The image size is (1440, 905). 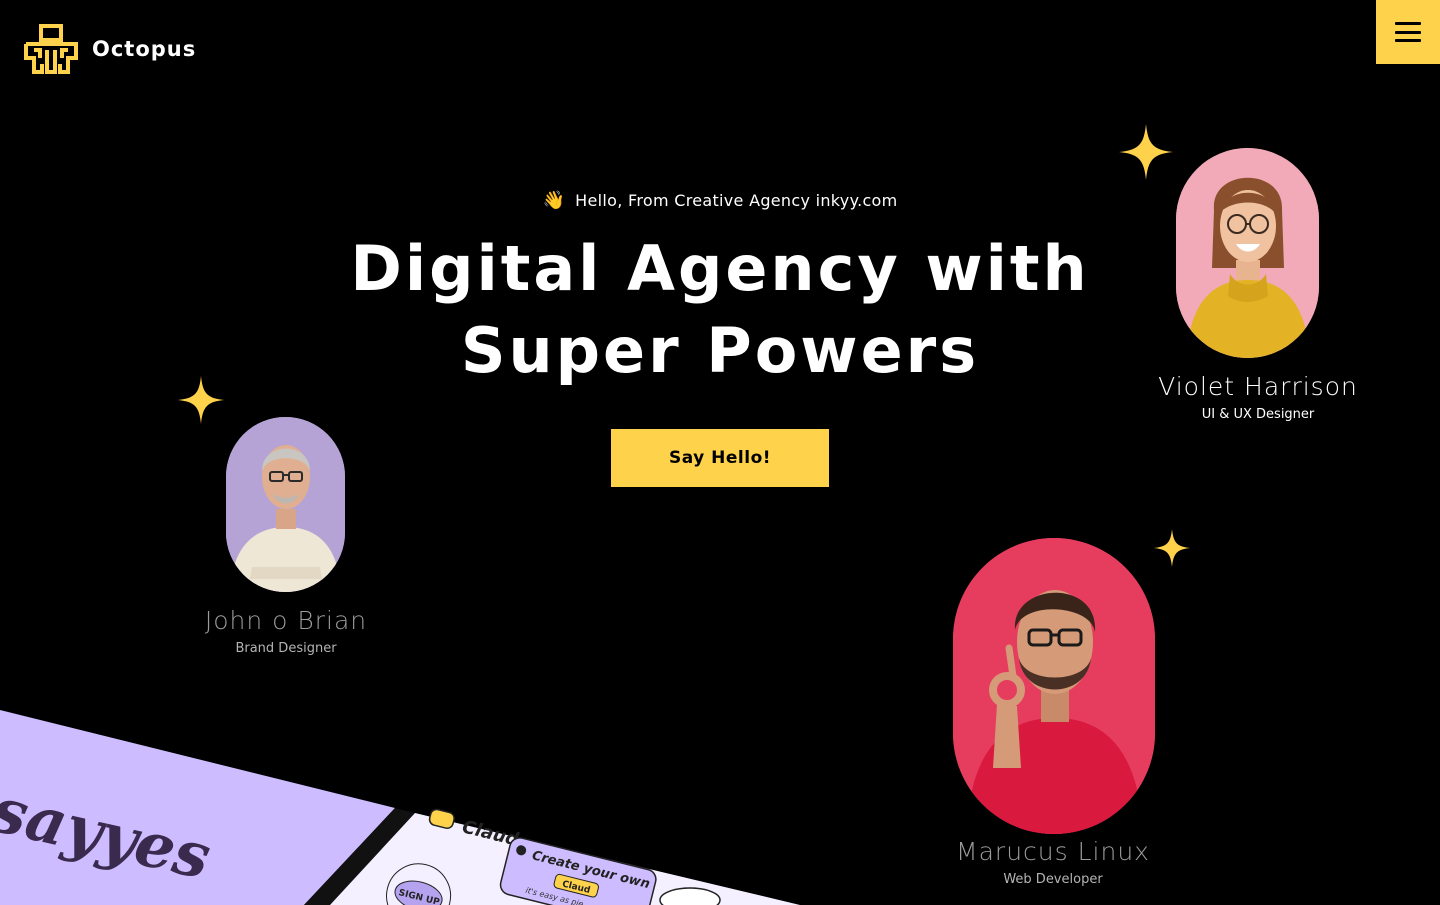 I want to click on hamburger-icon, so click(x=1408, y=32).